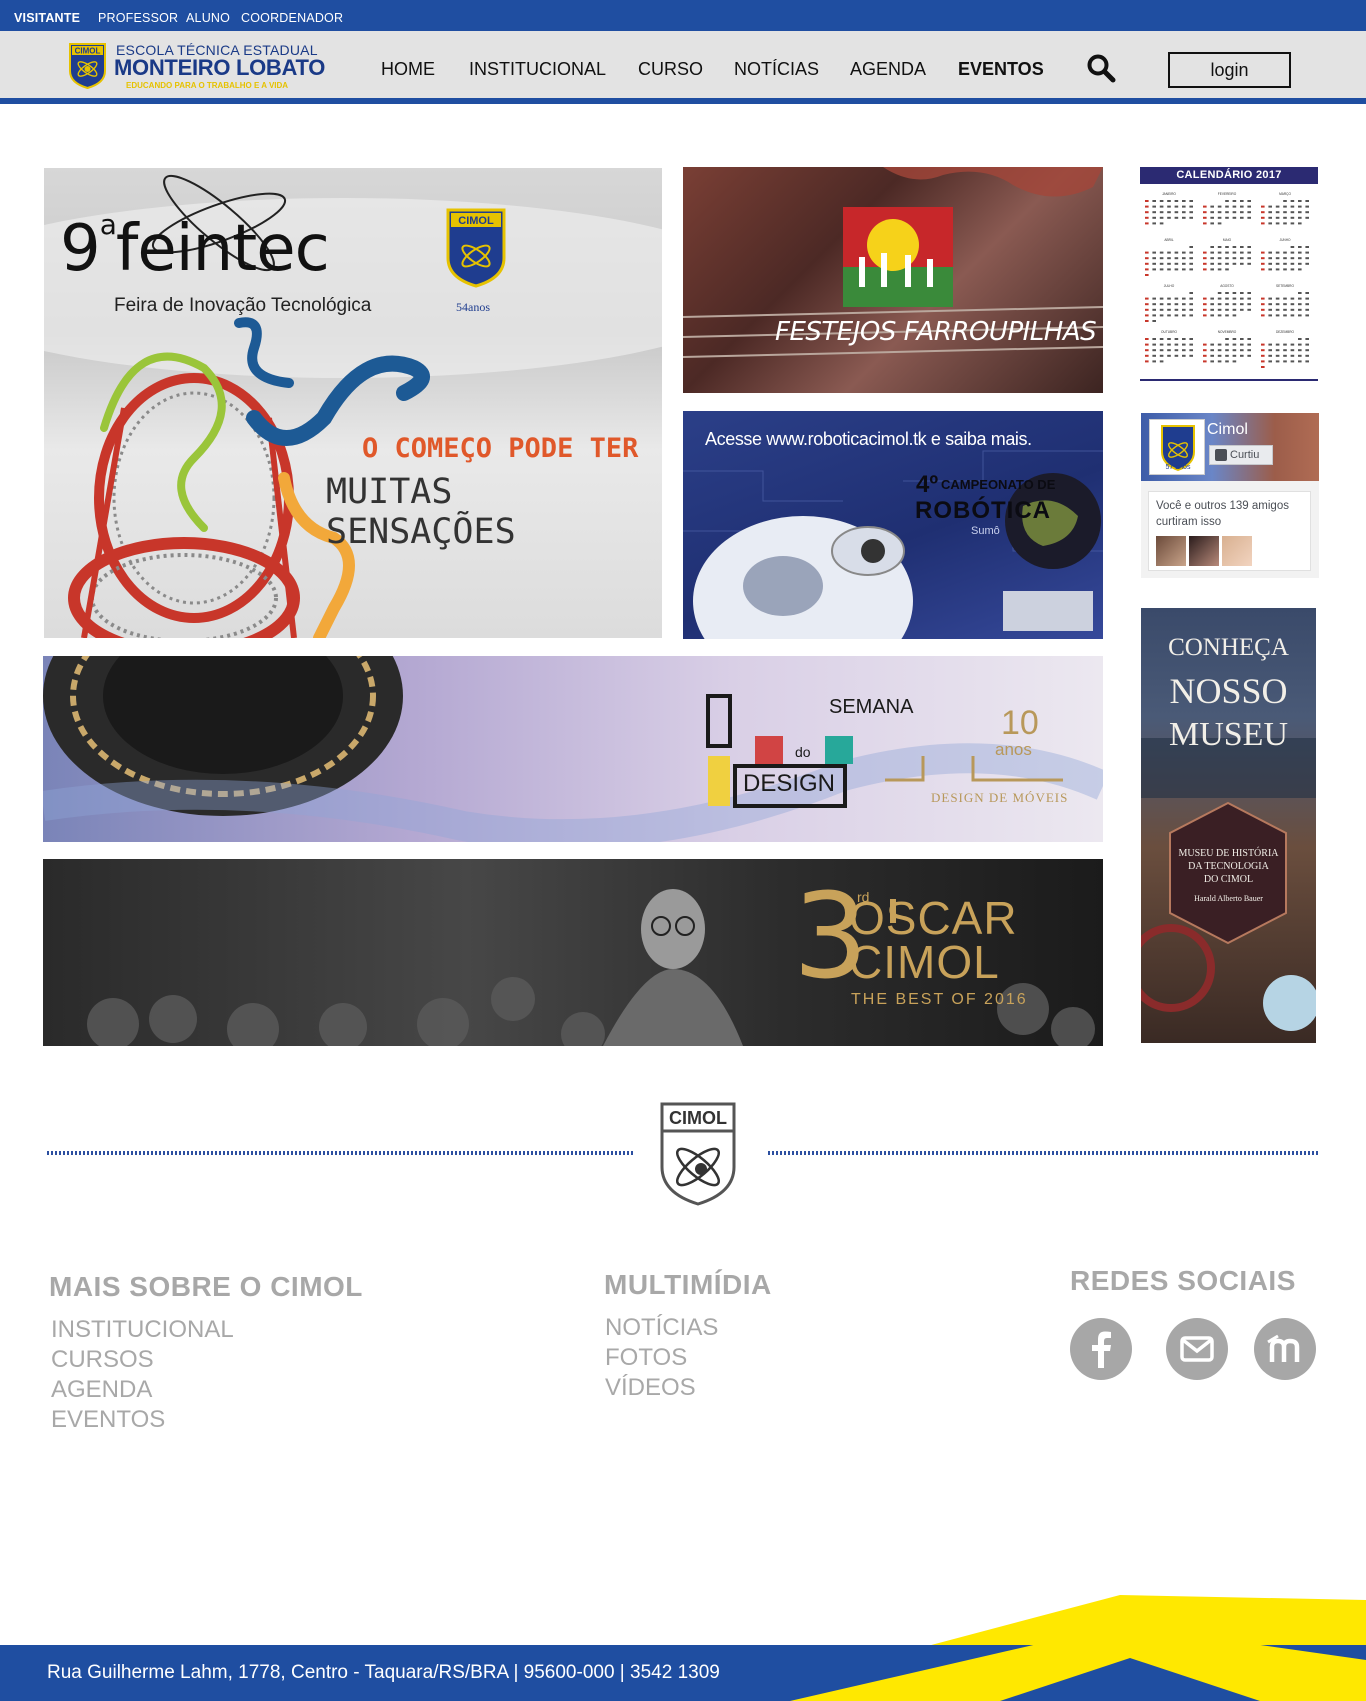 This screenshot has width=1366, height=1701. I want to click on design-word-design: DESIGN, so click(789, 783).